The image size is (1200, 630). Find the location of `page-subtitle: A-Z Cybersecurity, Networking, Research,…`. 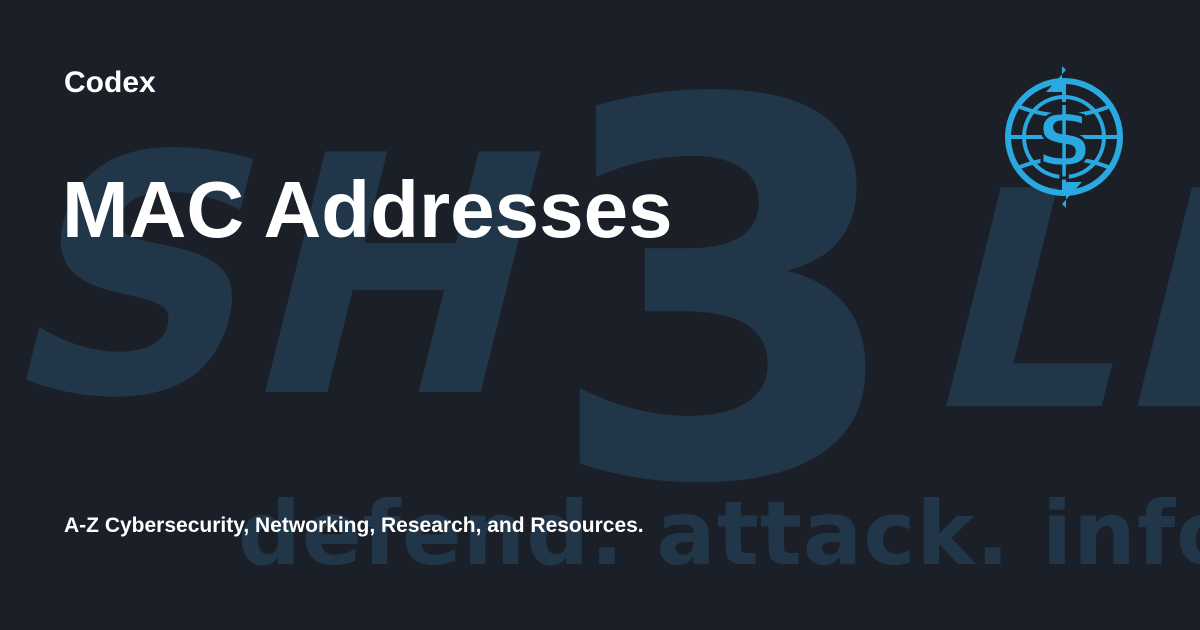

page-subtitle: A-Z Cybersecurity, Networking, Research,… is located at coordinates (354, 525).